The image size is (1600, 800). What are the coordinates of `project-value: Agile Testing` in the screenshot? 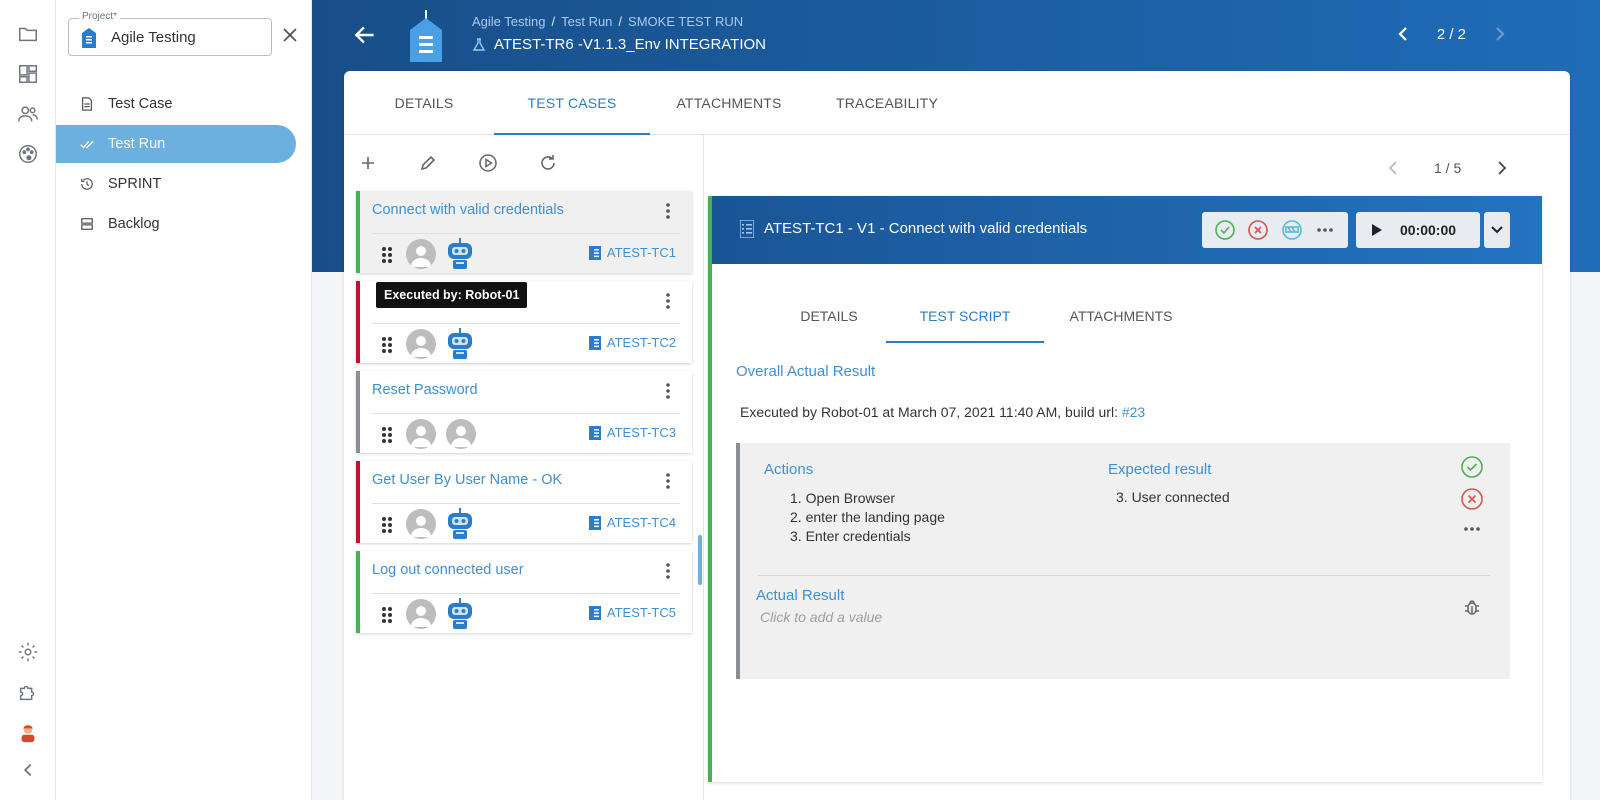 It's located at (153, 37).